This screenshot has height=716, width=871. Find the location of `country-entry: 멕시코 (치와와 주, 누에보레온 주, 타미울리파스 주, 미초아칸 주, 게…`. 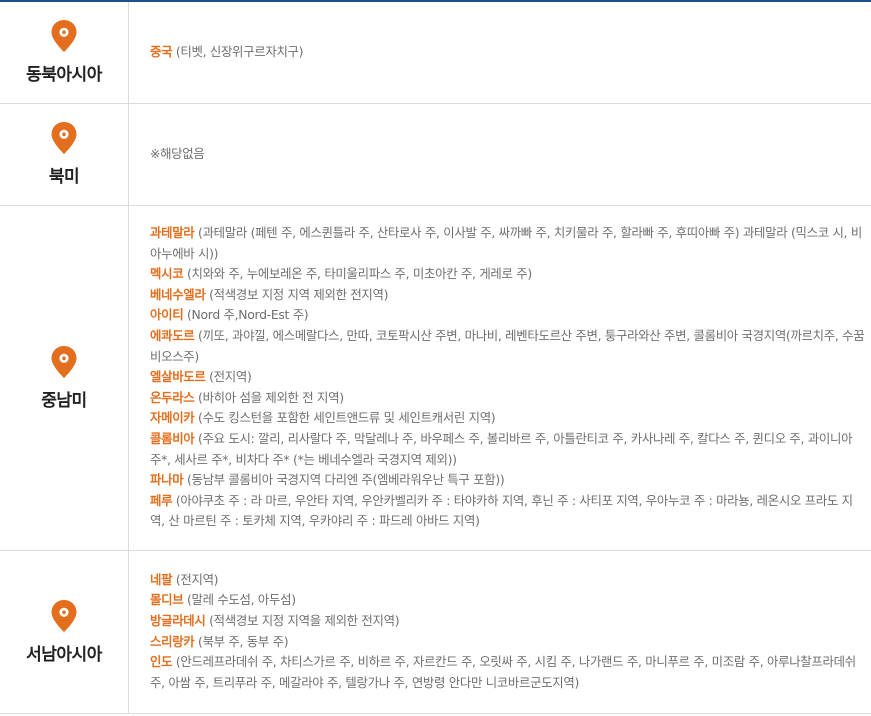

country-entry: 멕시코 (치와와 주, 누에보레온 주, 타미울리파스 주, 미초아칸 주, 게… is located at coordinates (507, 274).